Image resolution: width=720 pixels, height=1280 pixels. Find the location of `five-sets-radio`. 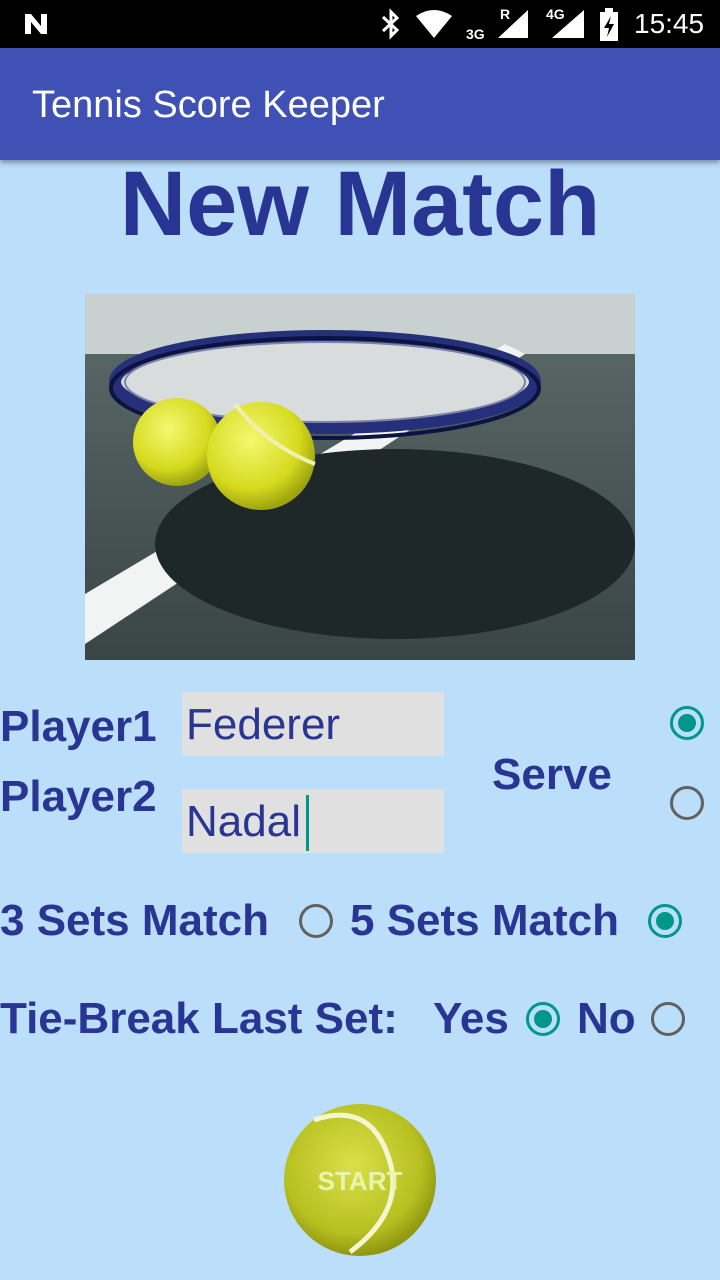

five-sets-radio is located at coordinates (665, 921).